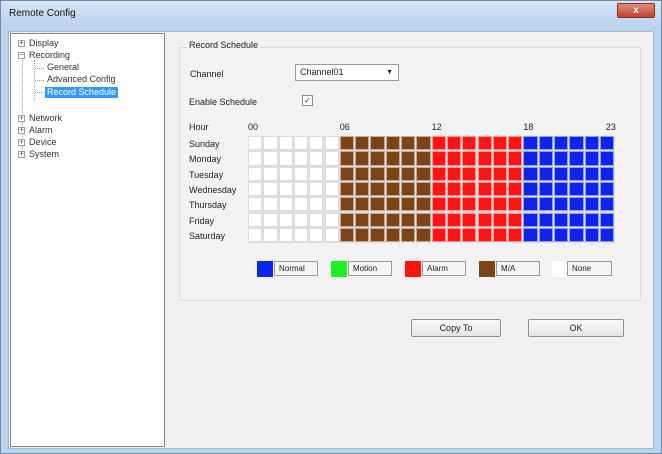  I want to click on expand-device-icon: +, so click(21, 142).